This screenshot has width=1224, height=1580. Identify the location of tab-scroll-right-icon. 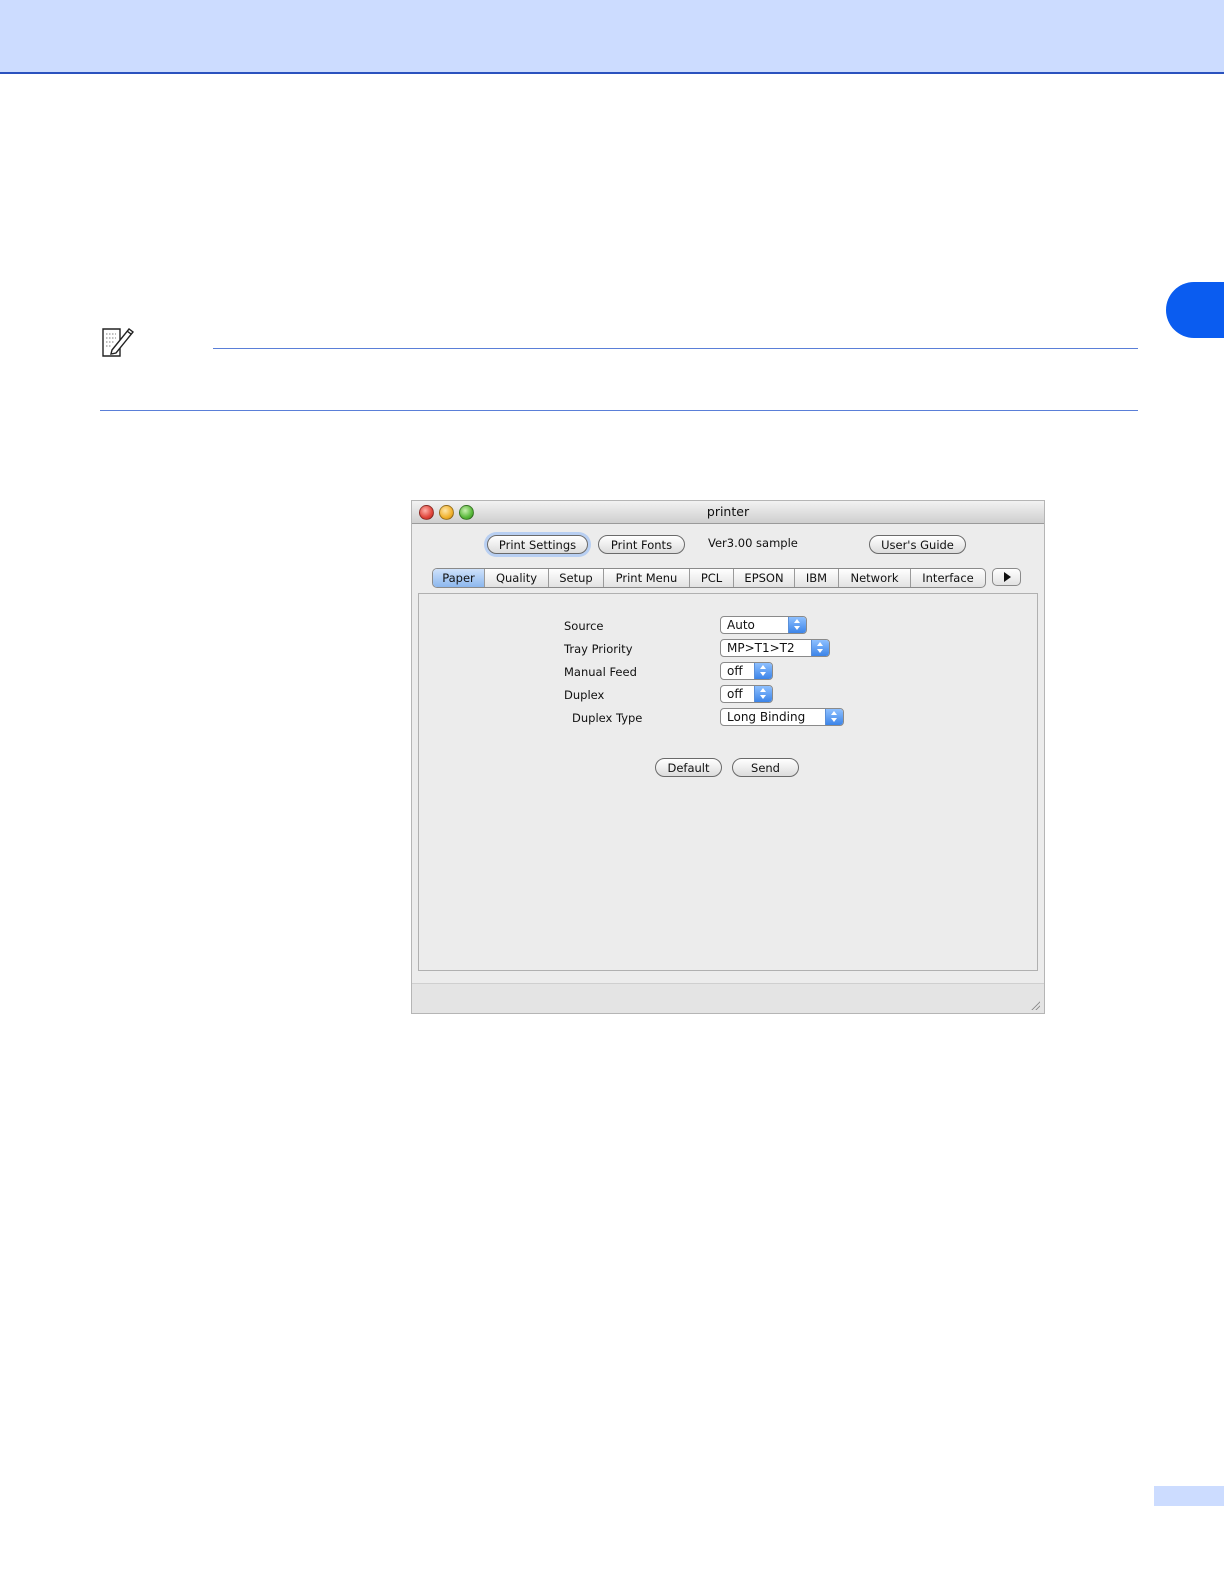
(1006, 577).